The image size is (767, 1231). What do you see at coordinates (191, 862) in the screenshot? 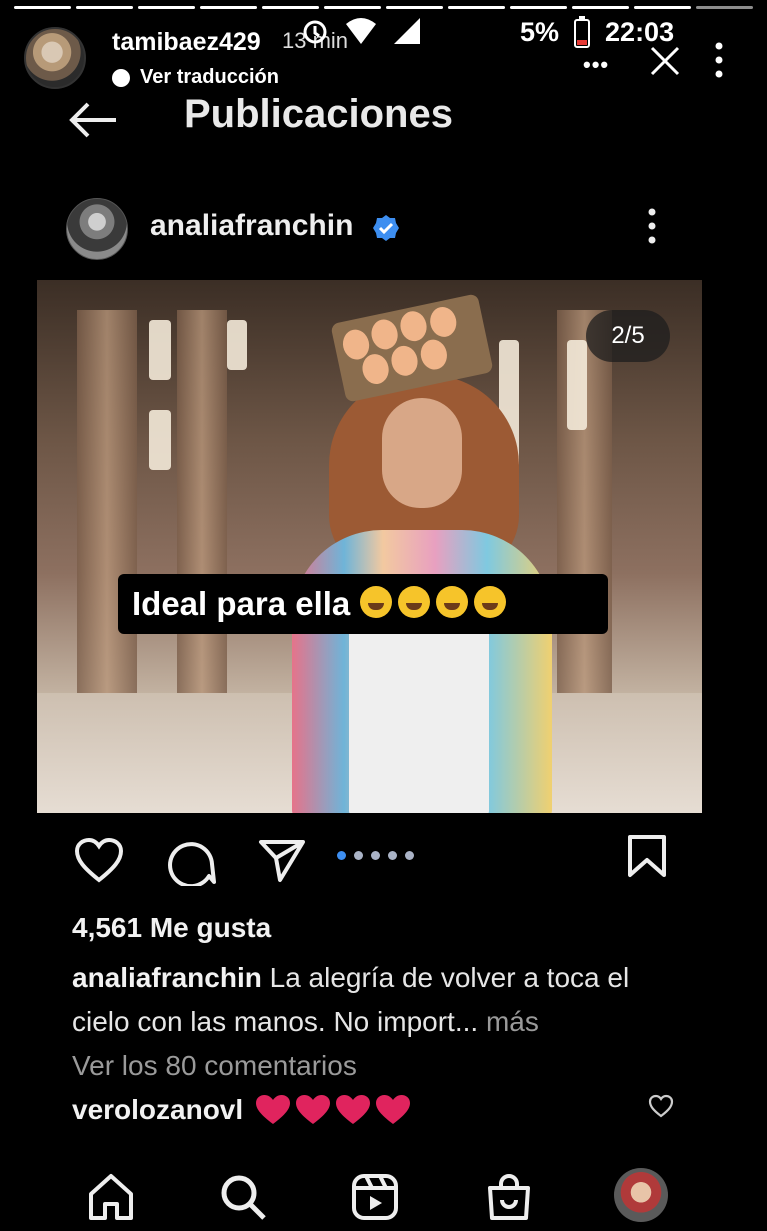
I see `comment-icon` at bounding box center [191, 862].